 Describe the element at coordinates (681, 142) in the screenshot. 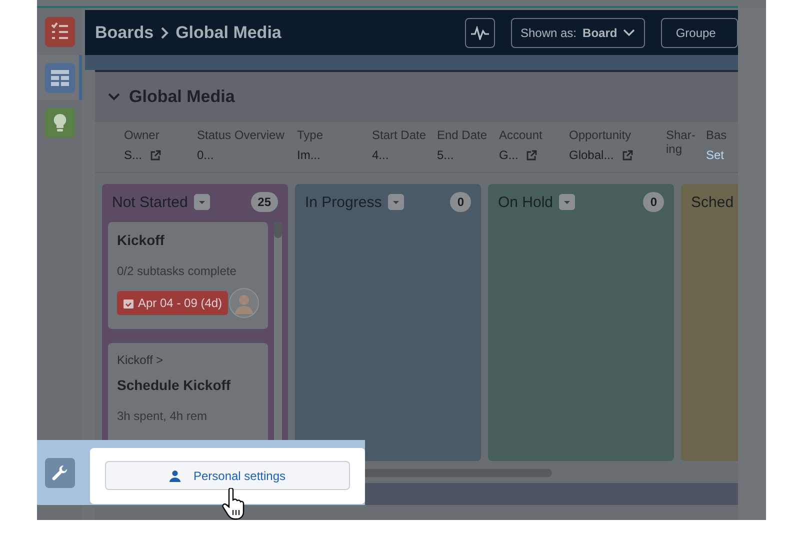

I see `field-label: Shar-ing` at that location.